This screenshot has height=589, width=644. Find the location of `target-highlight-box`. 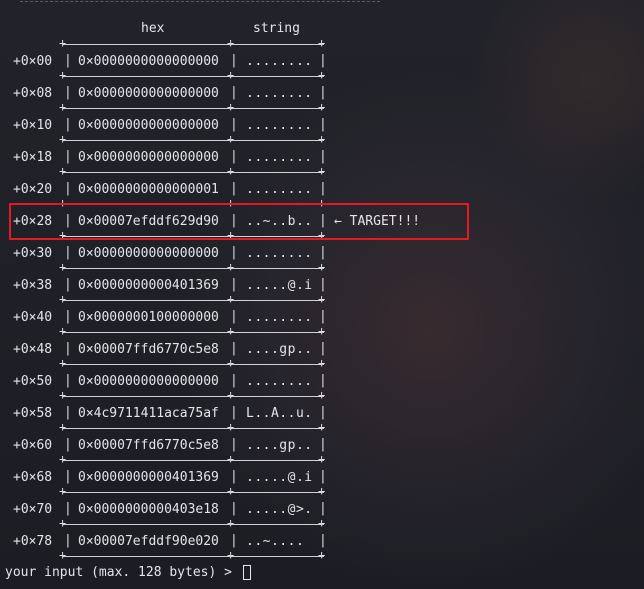

target-highlight-box is located at coordinates (239, 221).